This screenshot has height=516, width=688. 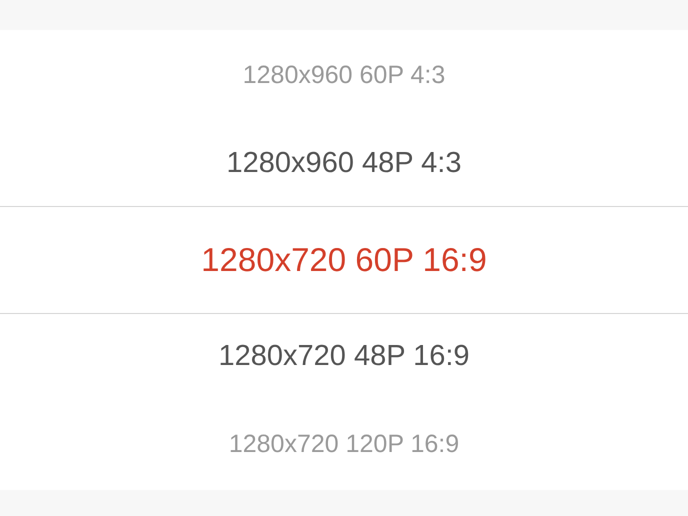 I want to click on picker-option: 1280x720 60P 16:9, so click(x=344, y=259).